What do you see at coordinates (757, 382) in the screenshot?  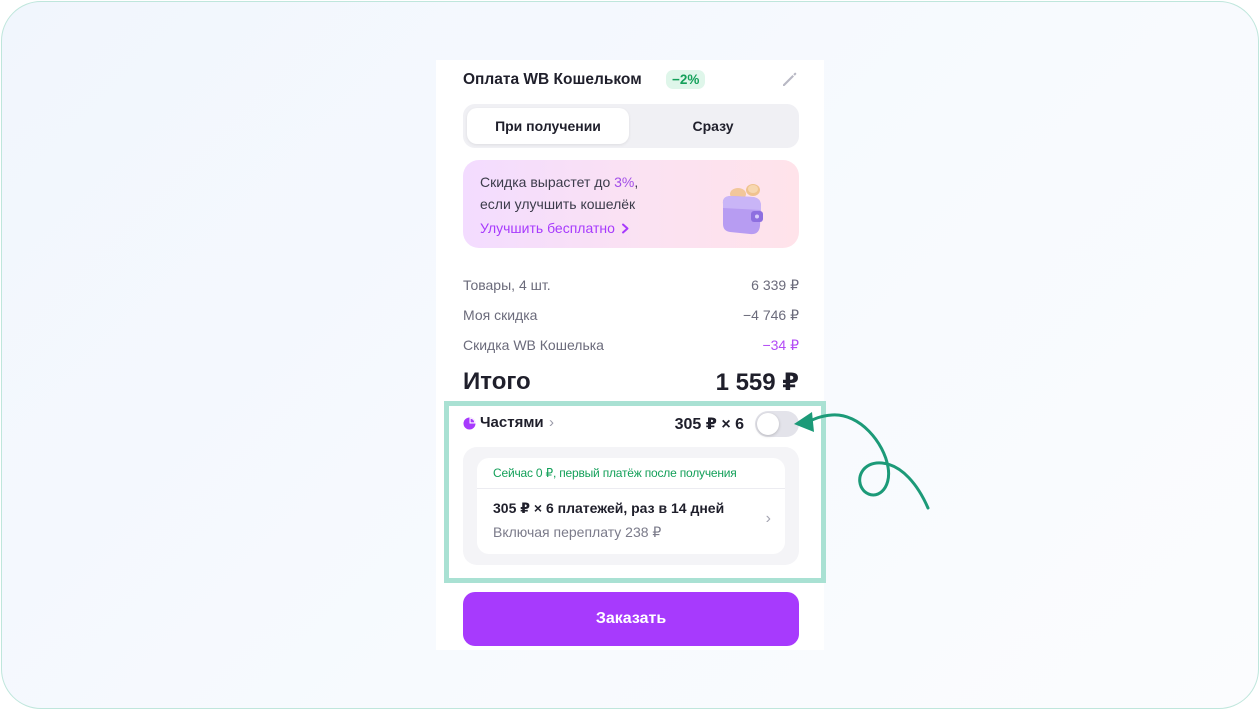 I see `total-value: 1 559 ₽` at bounding box center [757, 382].